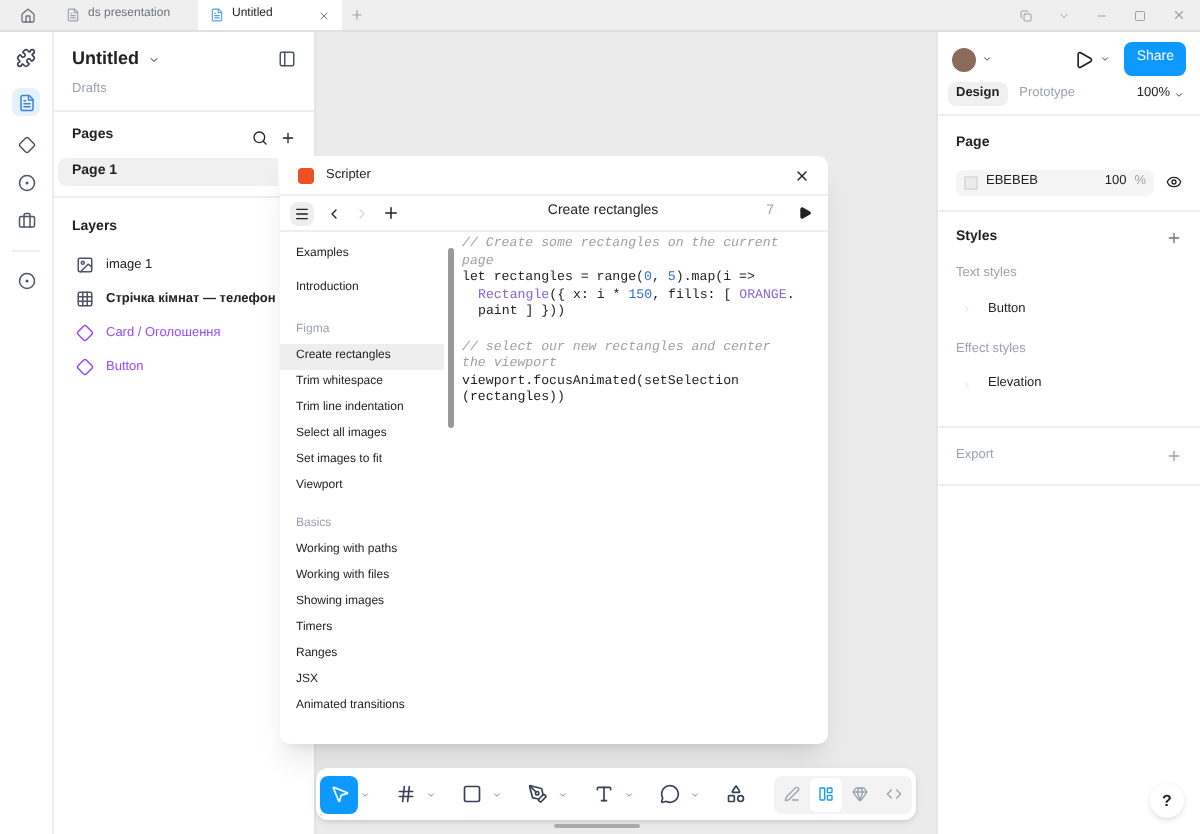 This screenshot has height=834, width=1200. What do you see at coordinates (860, 794) in the screenshot?
I see `gem-icon` at bounding box center [860, 794].